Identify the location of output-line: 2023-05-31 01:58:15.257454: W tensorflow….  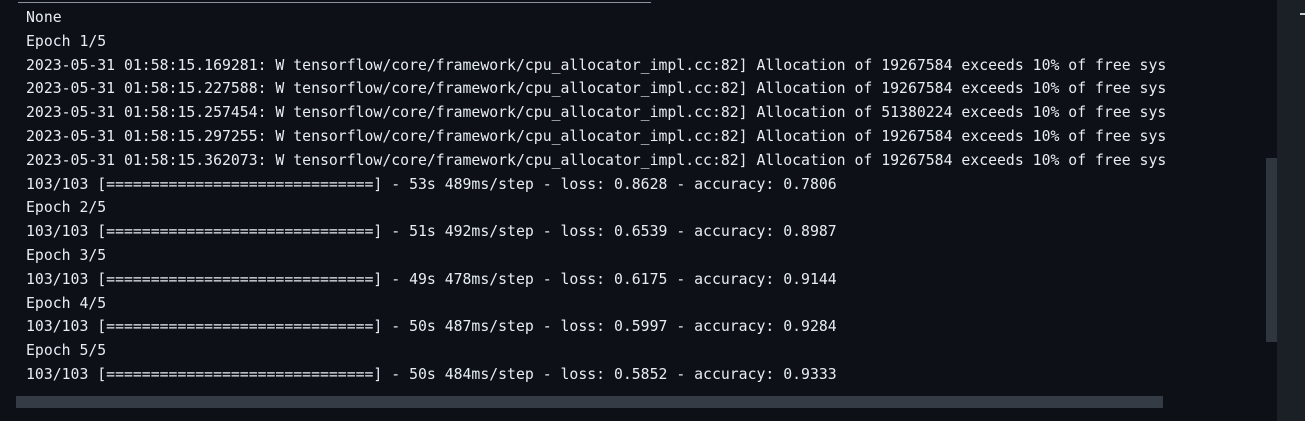
(596, 113).